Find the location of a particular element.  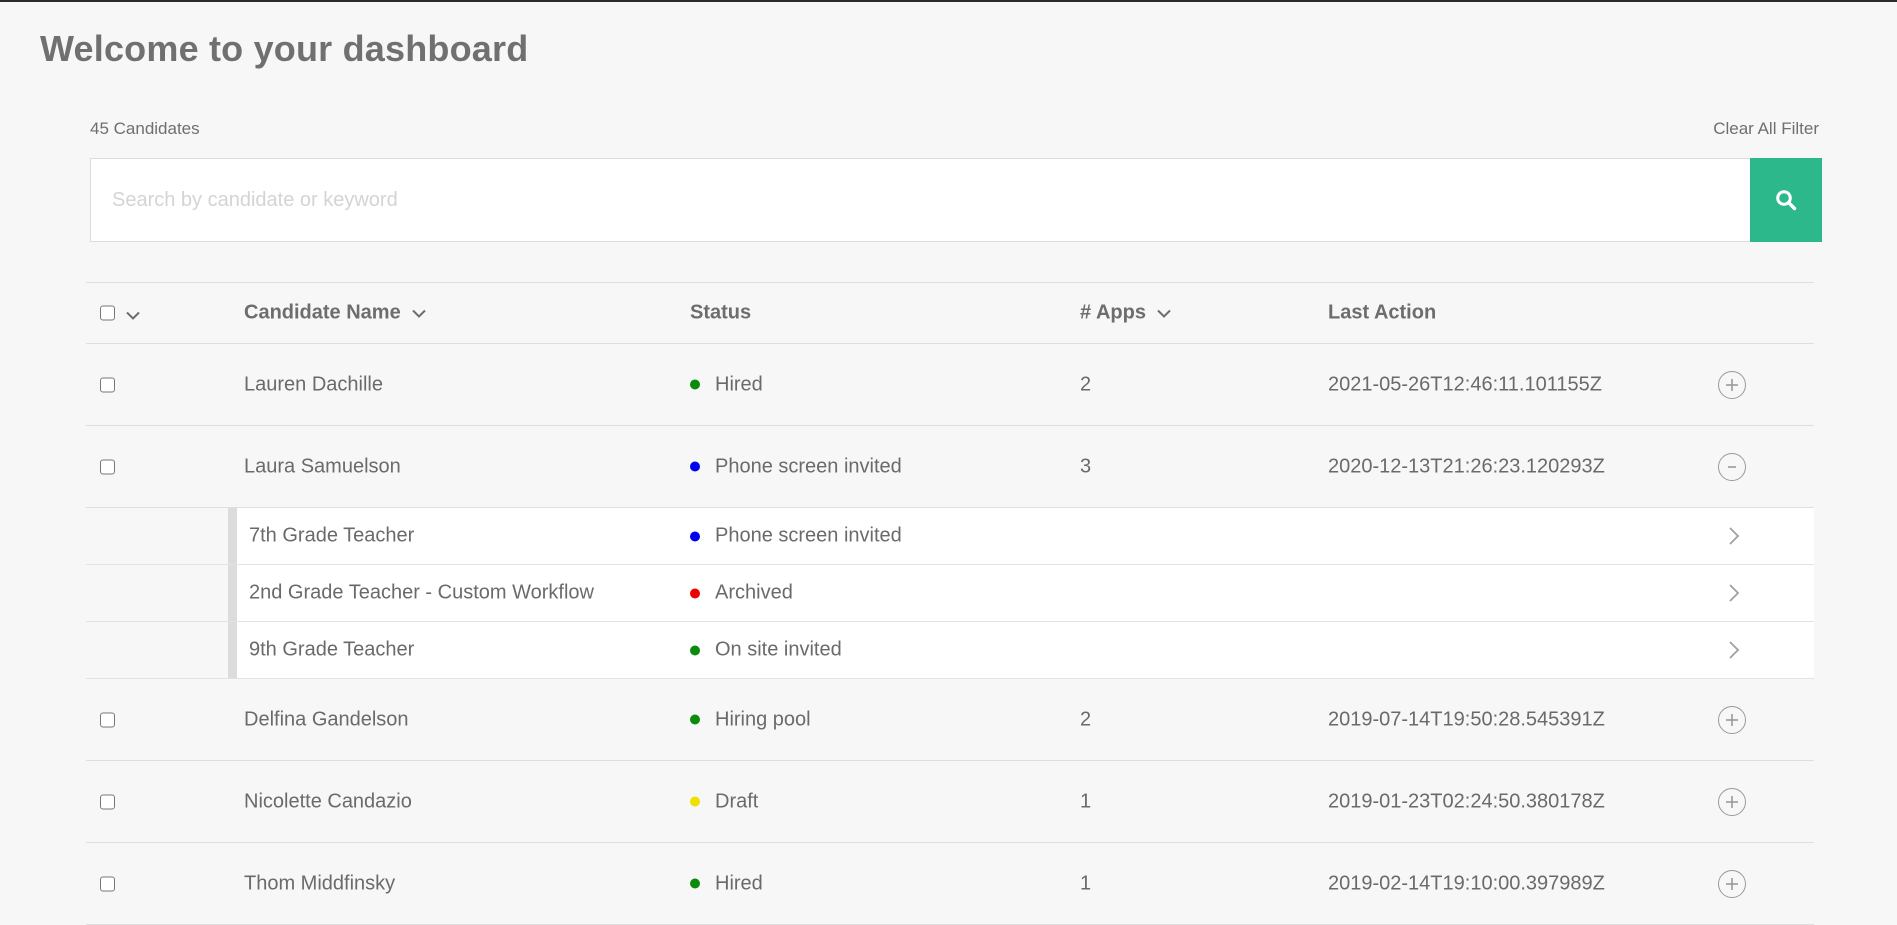

candidate-count: 45 Candidates is located at coordinates (145, 128).